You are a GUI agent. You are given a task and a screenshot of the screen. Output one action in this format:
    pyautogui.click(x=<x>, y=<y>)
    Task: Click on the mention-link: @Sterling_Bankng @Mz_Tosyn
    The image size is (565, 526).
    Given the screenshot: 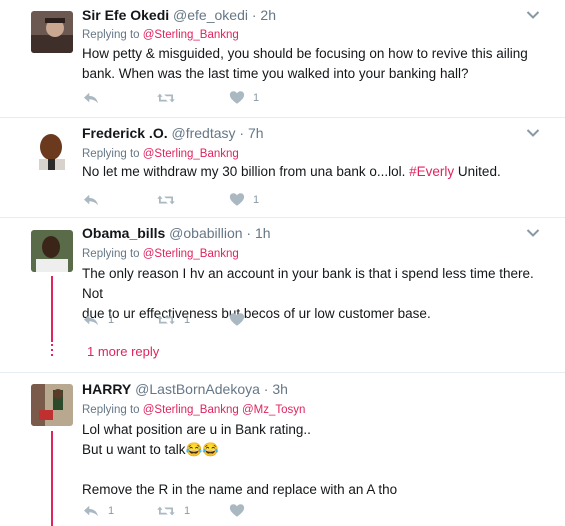 What is the action you would take?
    pyautogui.click(x=224, y=410)
    